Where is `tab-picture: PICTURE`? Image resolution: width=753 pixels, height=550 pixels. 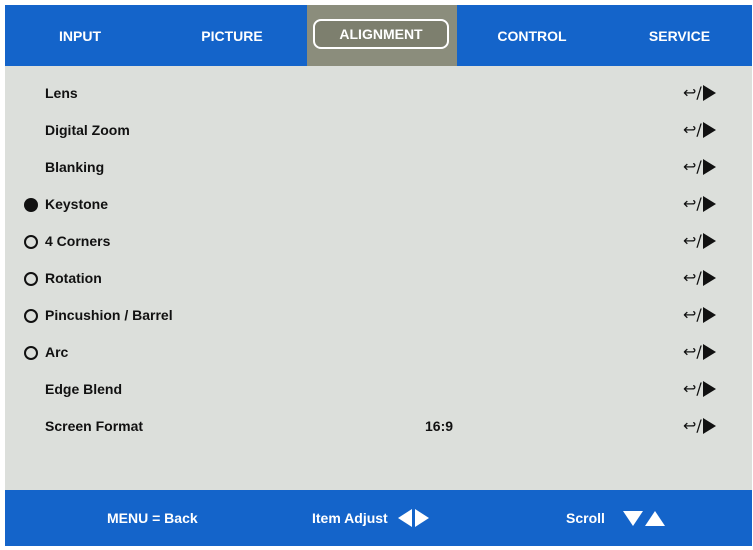
tab-picture: PICTURE is located at coordinates (232, 35).